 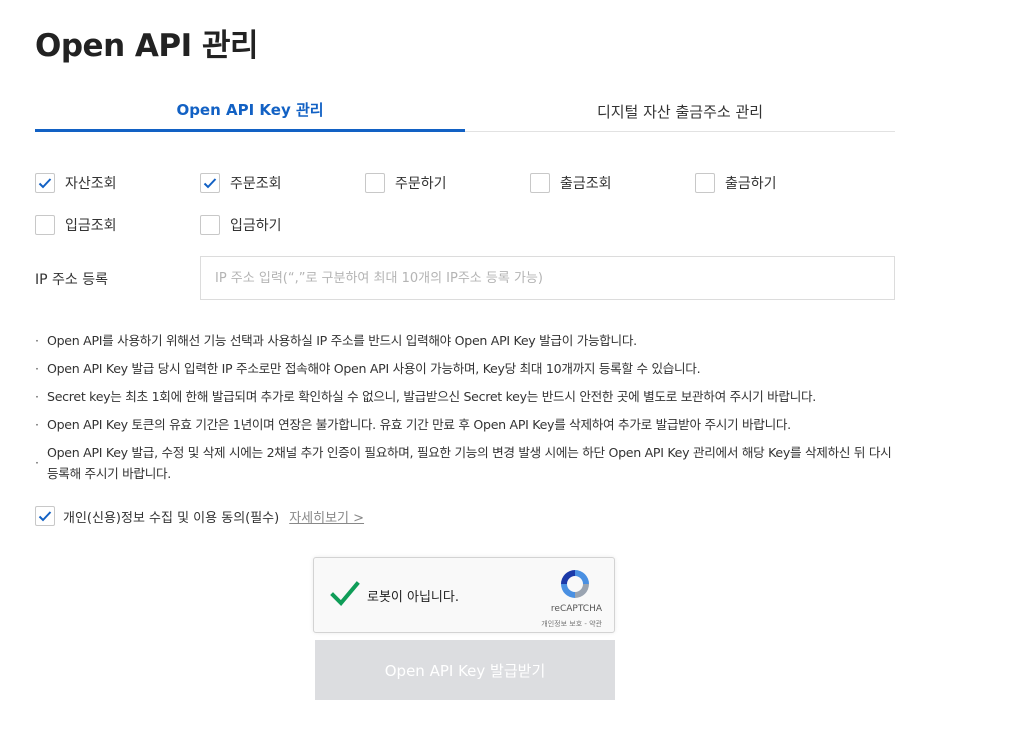 What do you see at coordinates (345, 594) in the screenshot?
I see `captcha-checkmark-icon` at bounding box center [345, 594].